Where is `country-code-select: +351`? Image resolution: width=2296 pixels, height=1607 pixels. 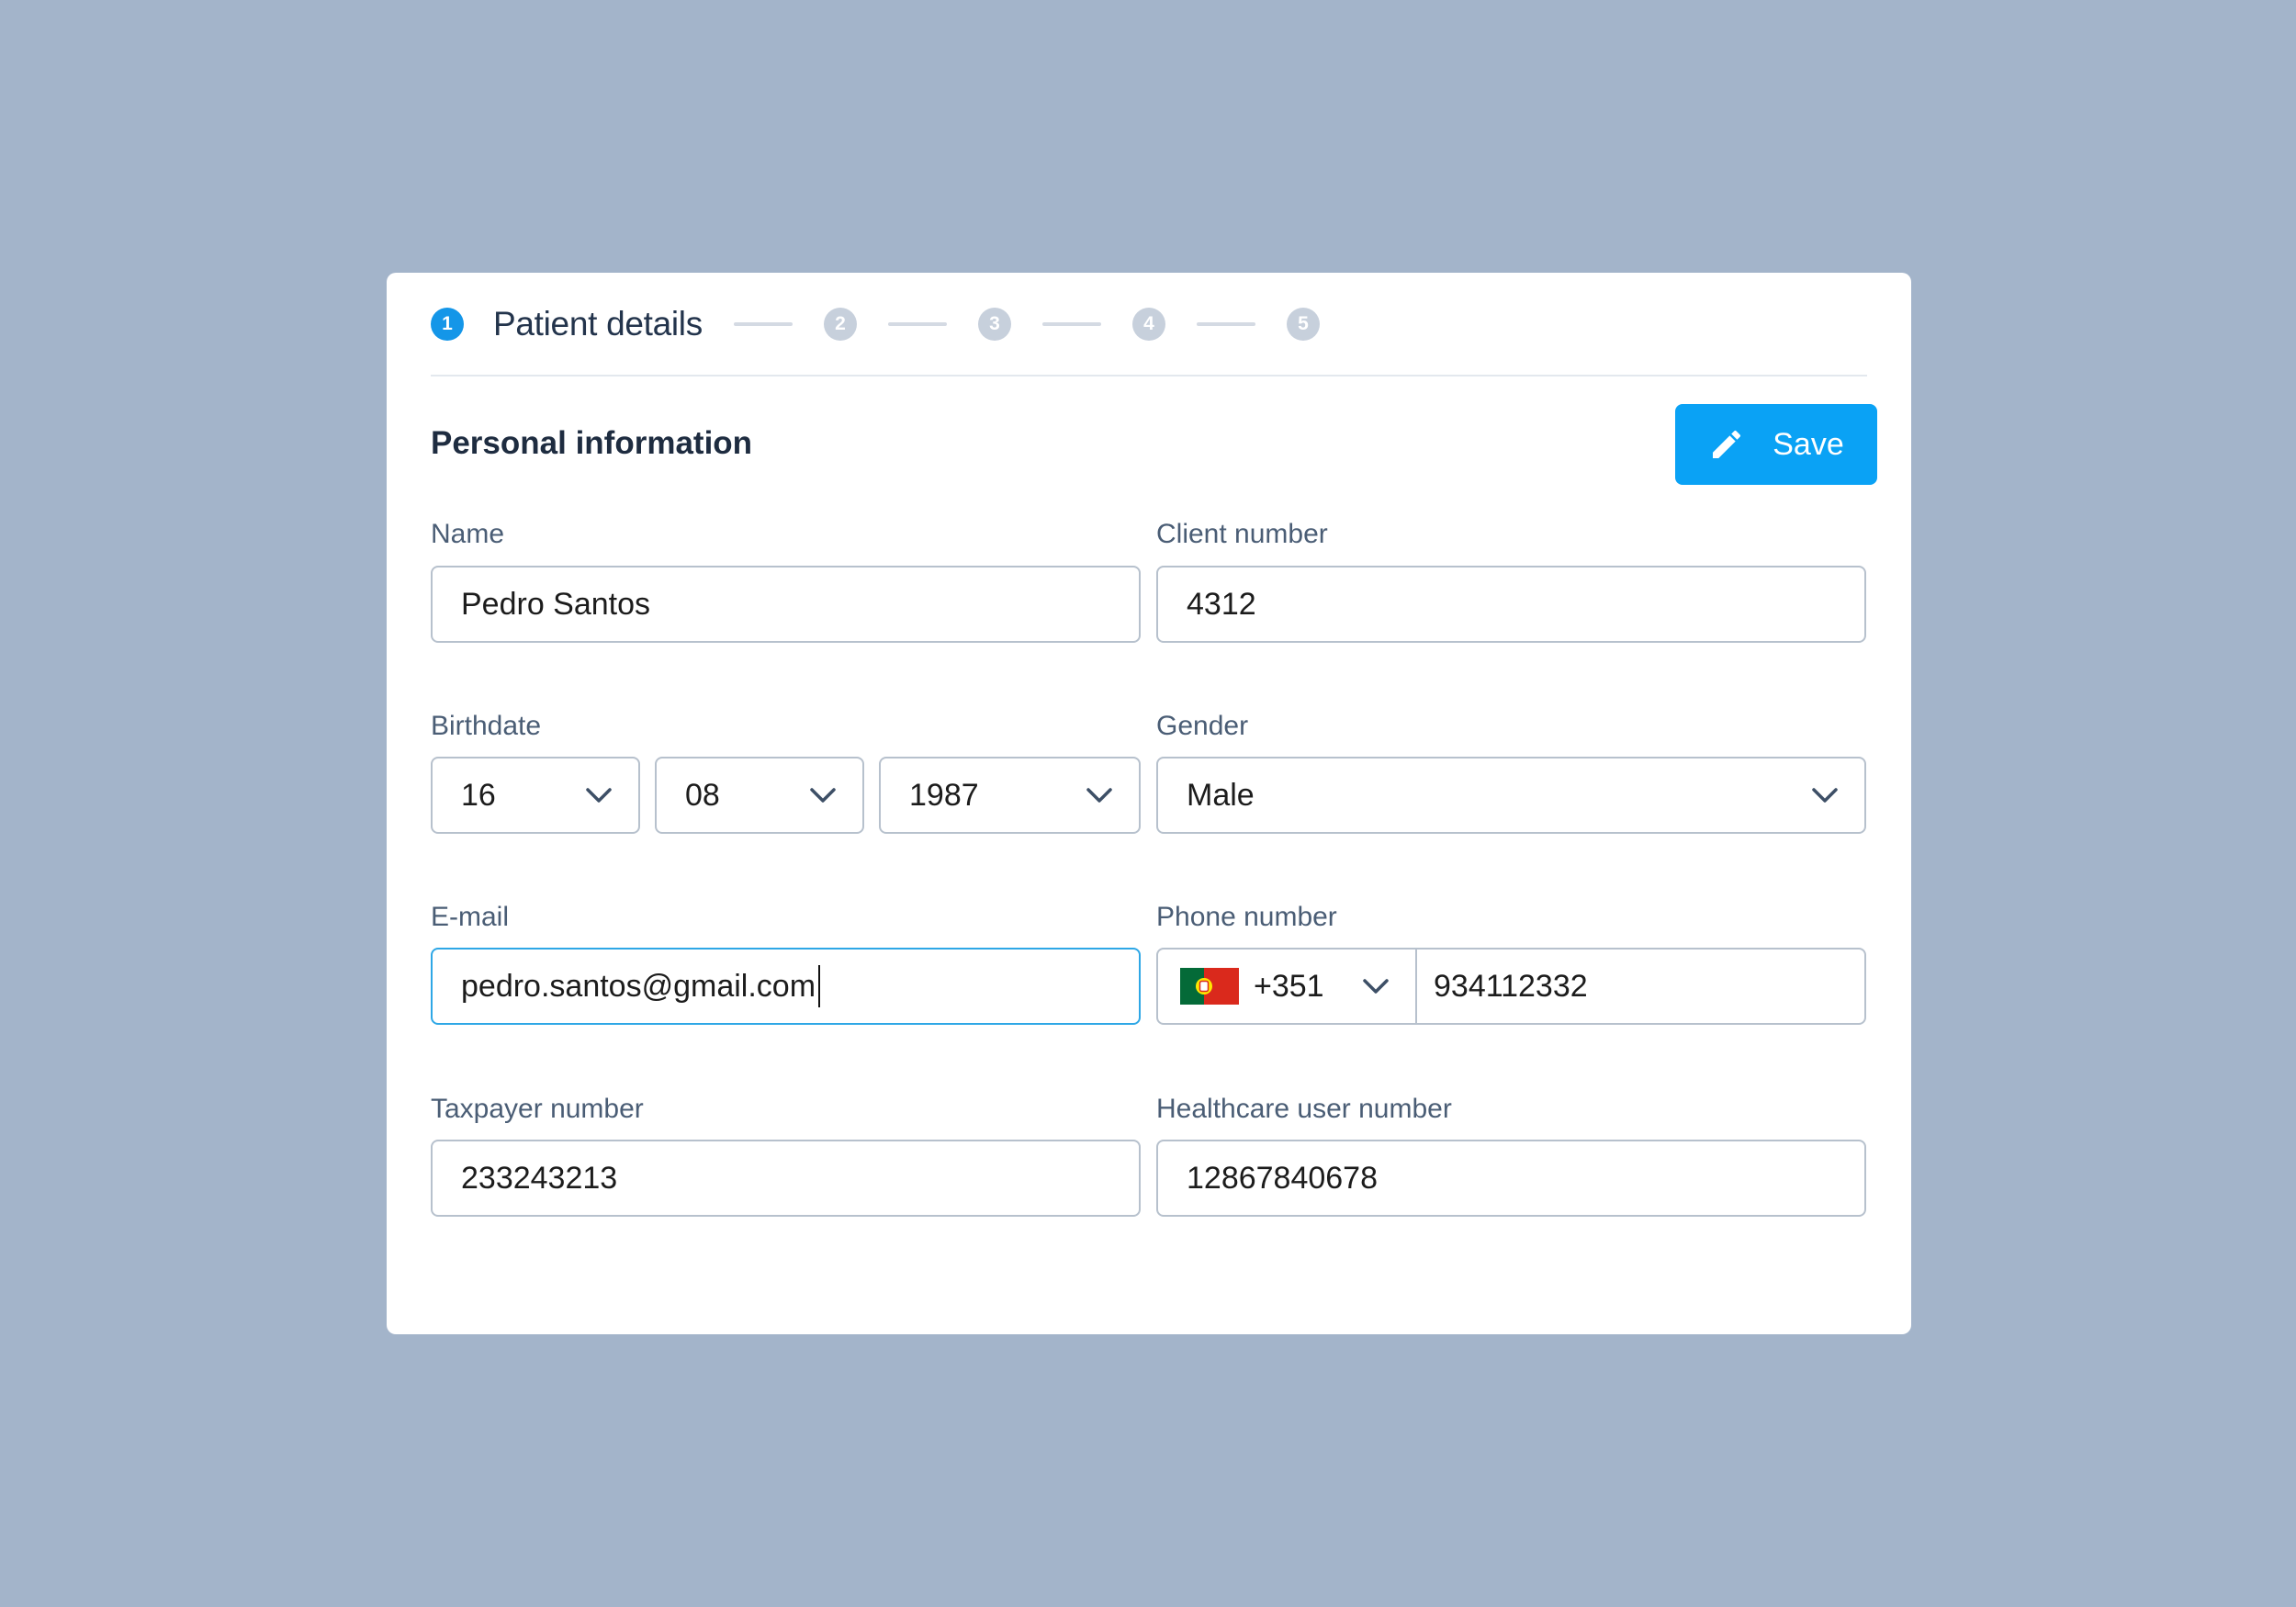
country-code-select: +351 is located at coordinates (1287, 986).